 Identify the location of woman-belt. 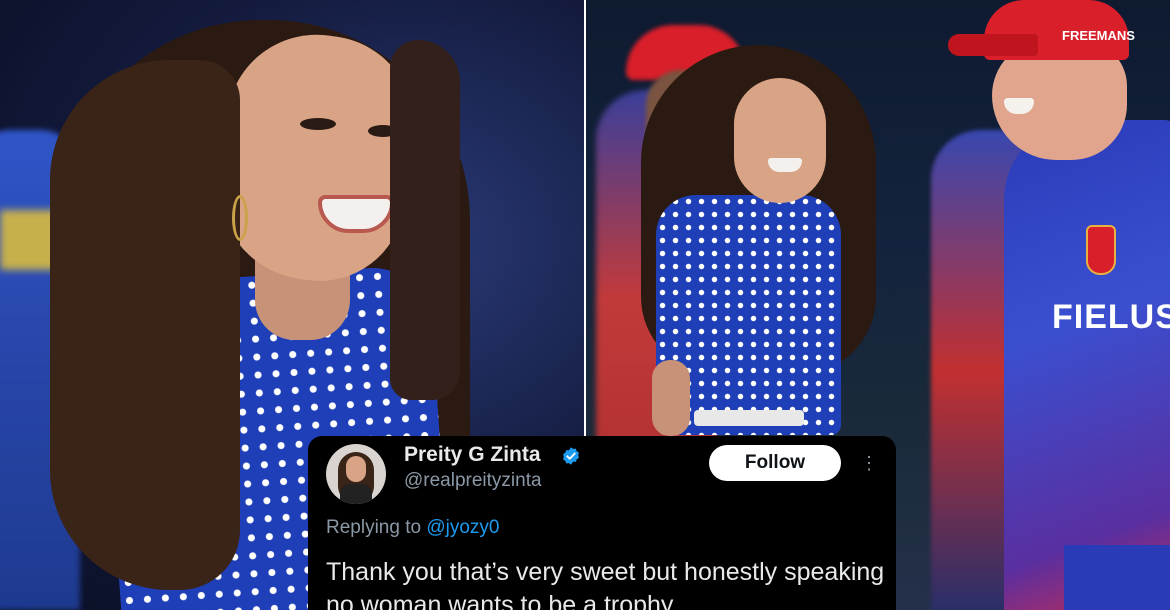
(749, 418).